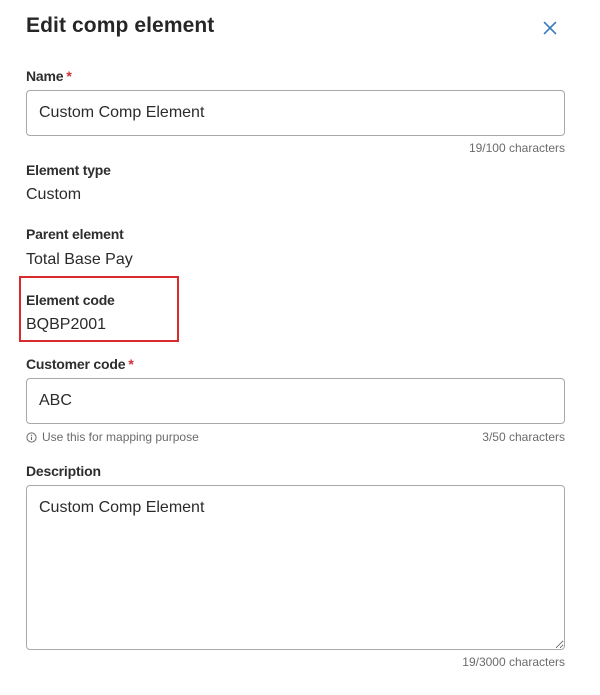 Image resolution: width=600 pixels, height=695 pixels. I want to click on parent-element-label: Parent element, so click(75, 234).